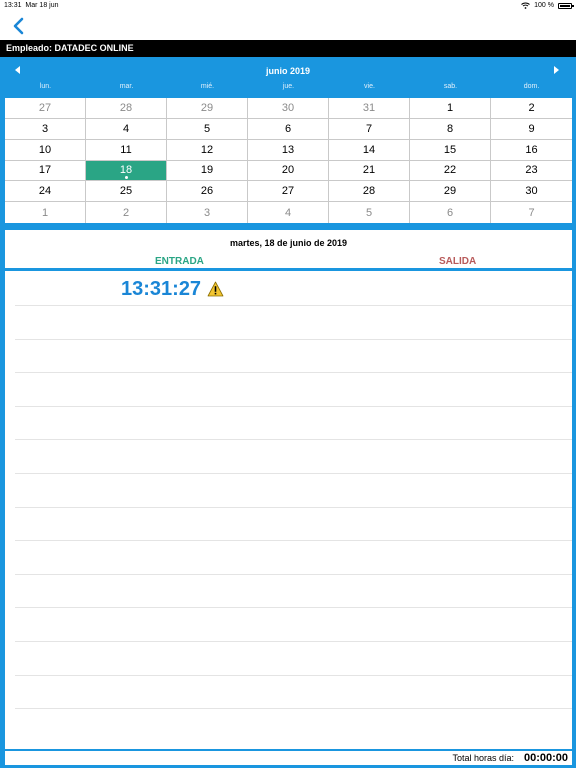  What do you see at coordinates (288, 69) in the screenshot?
I see `month-header: junio 2019` at bounding box center [288, 69].